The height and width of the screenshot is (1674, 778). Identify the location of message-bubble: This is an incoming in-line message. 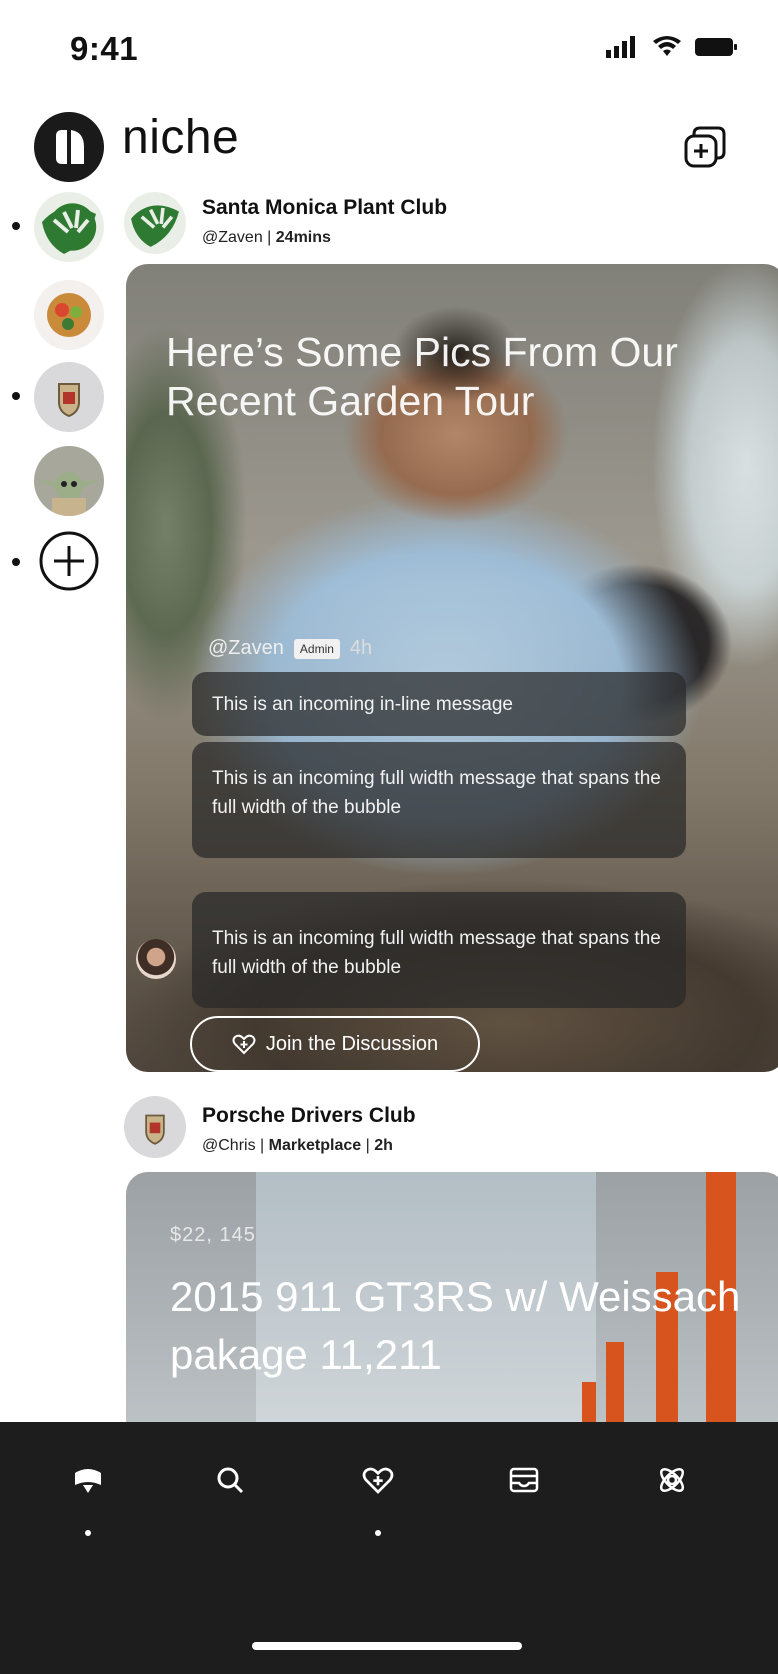
(439, 704).